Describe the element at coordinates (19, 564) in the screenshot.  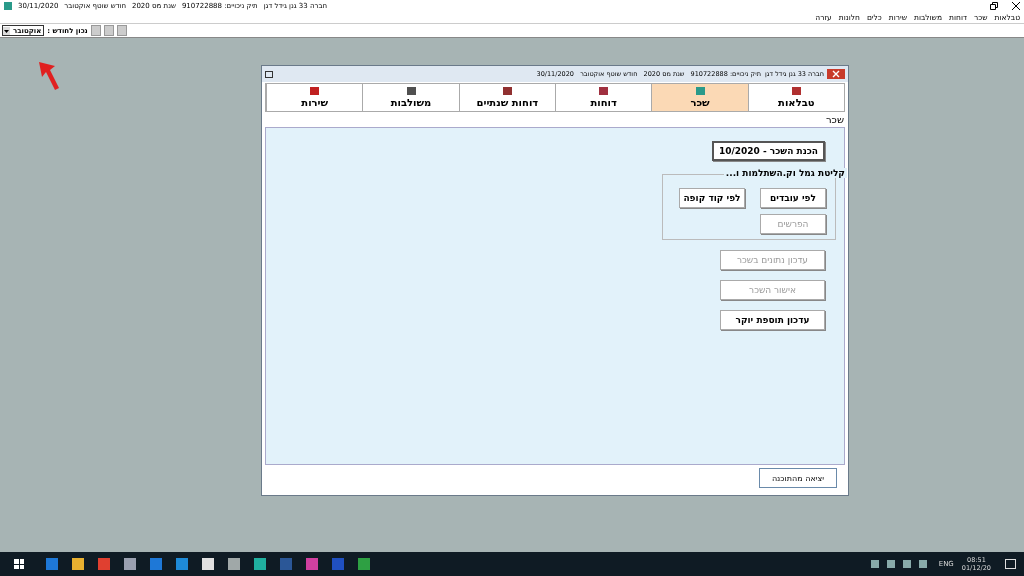
I see `windows-icon` at that location.